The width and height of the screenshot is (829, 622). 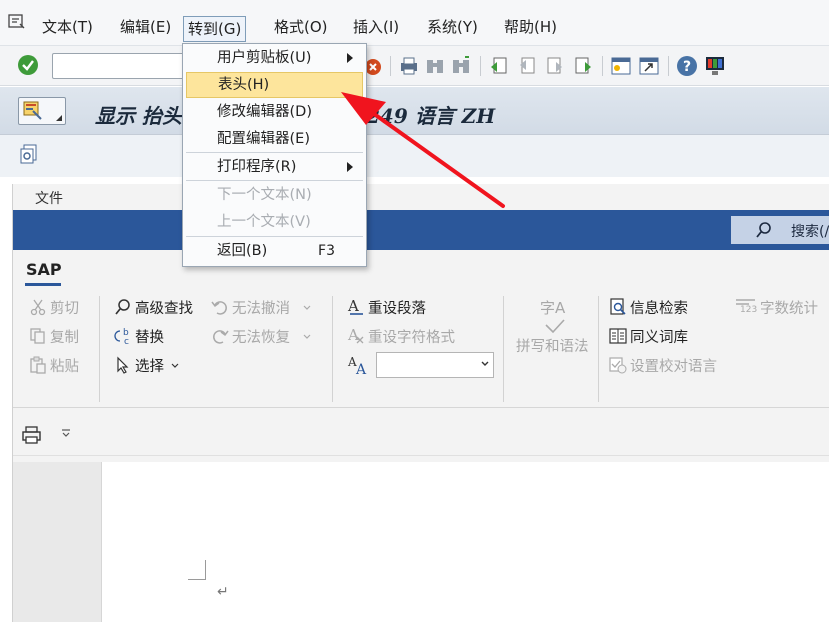 I want to click on next-page-icon, so click(x=555, y=66).